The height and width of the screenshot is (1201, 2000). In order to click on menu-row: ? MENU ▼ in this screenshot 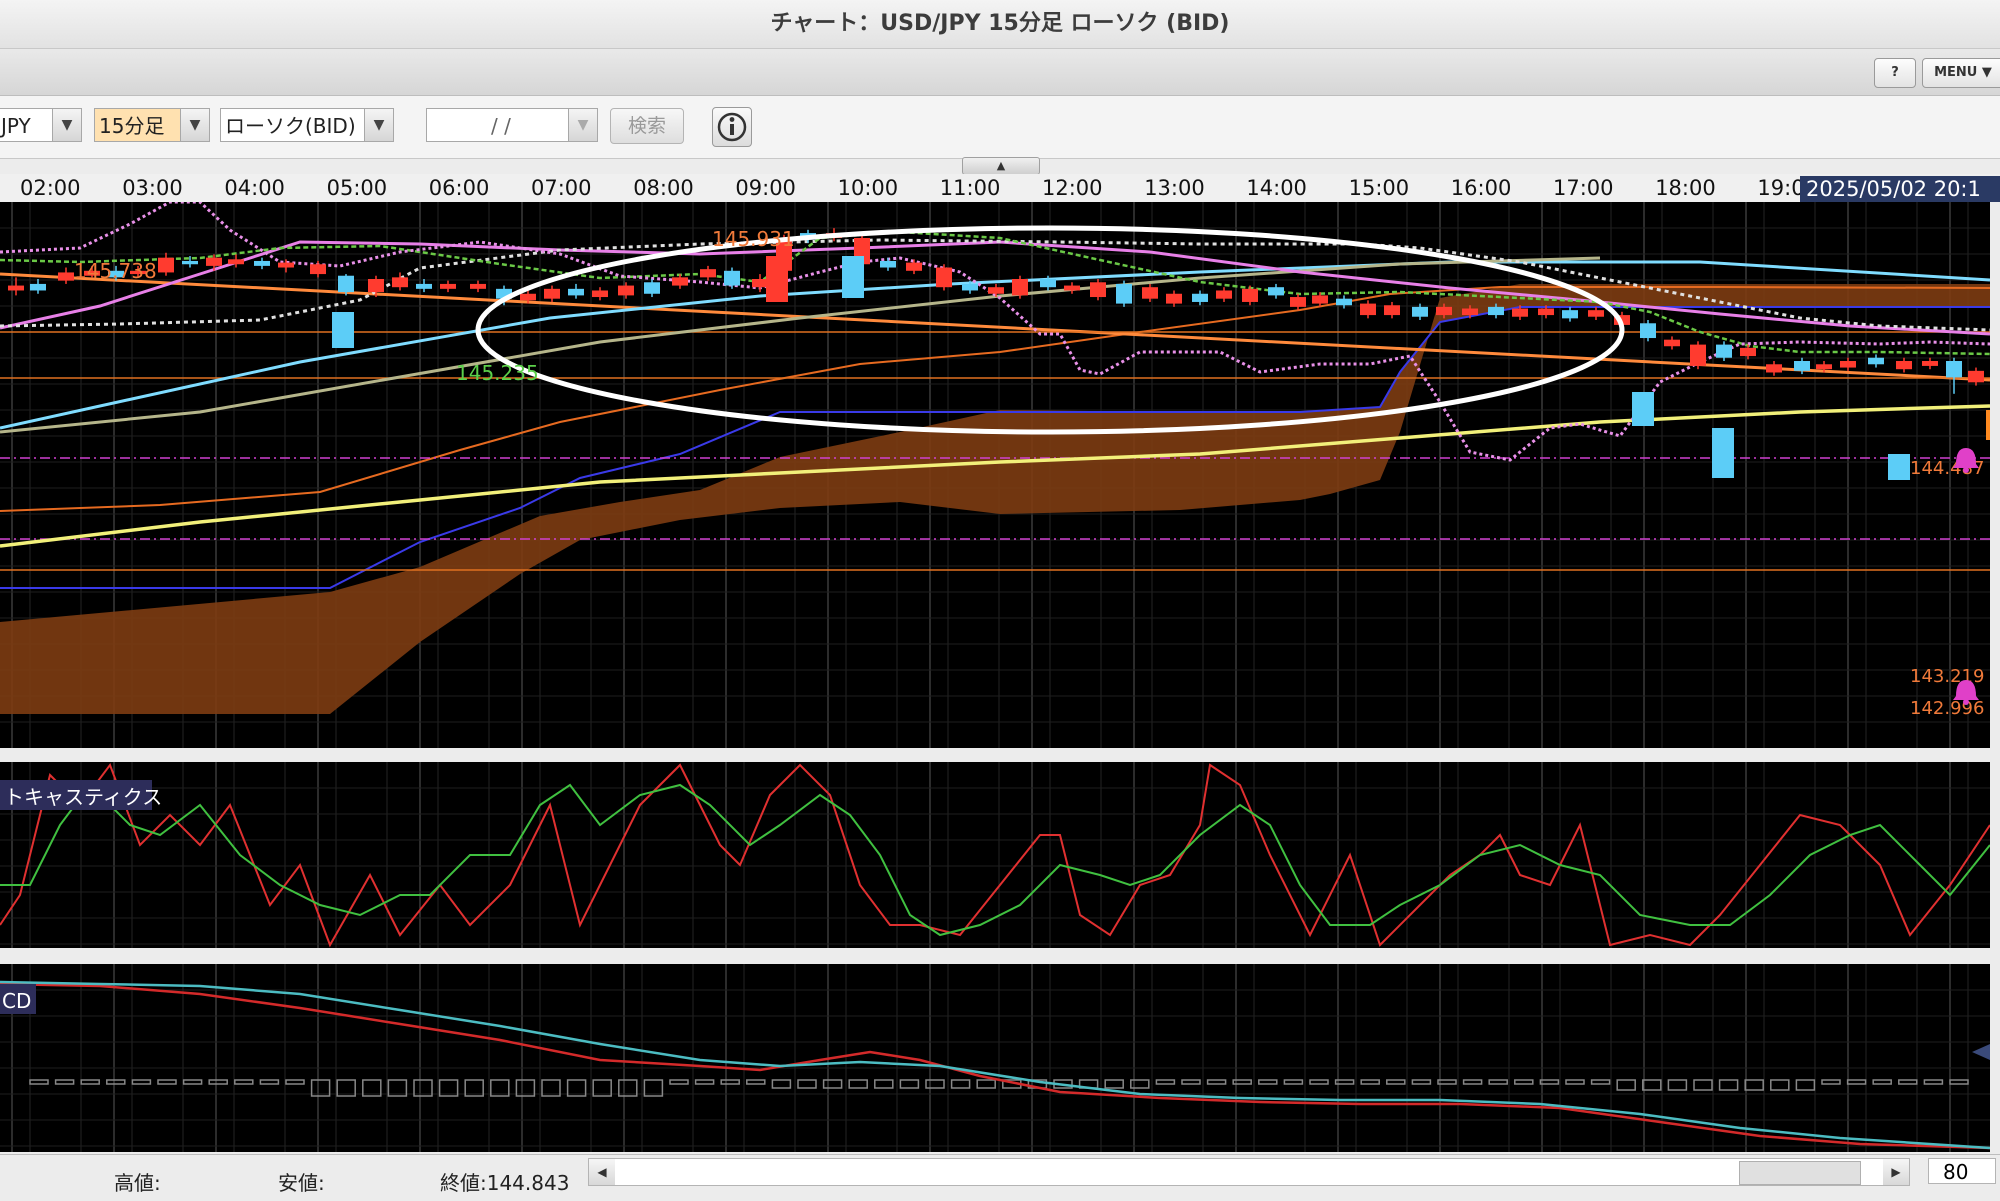, I will do `click(1000, 72)`.